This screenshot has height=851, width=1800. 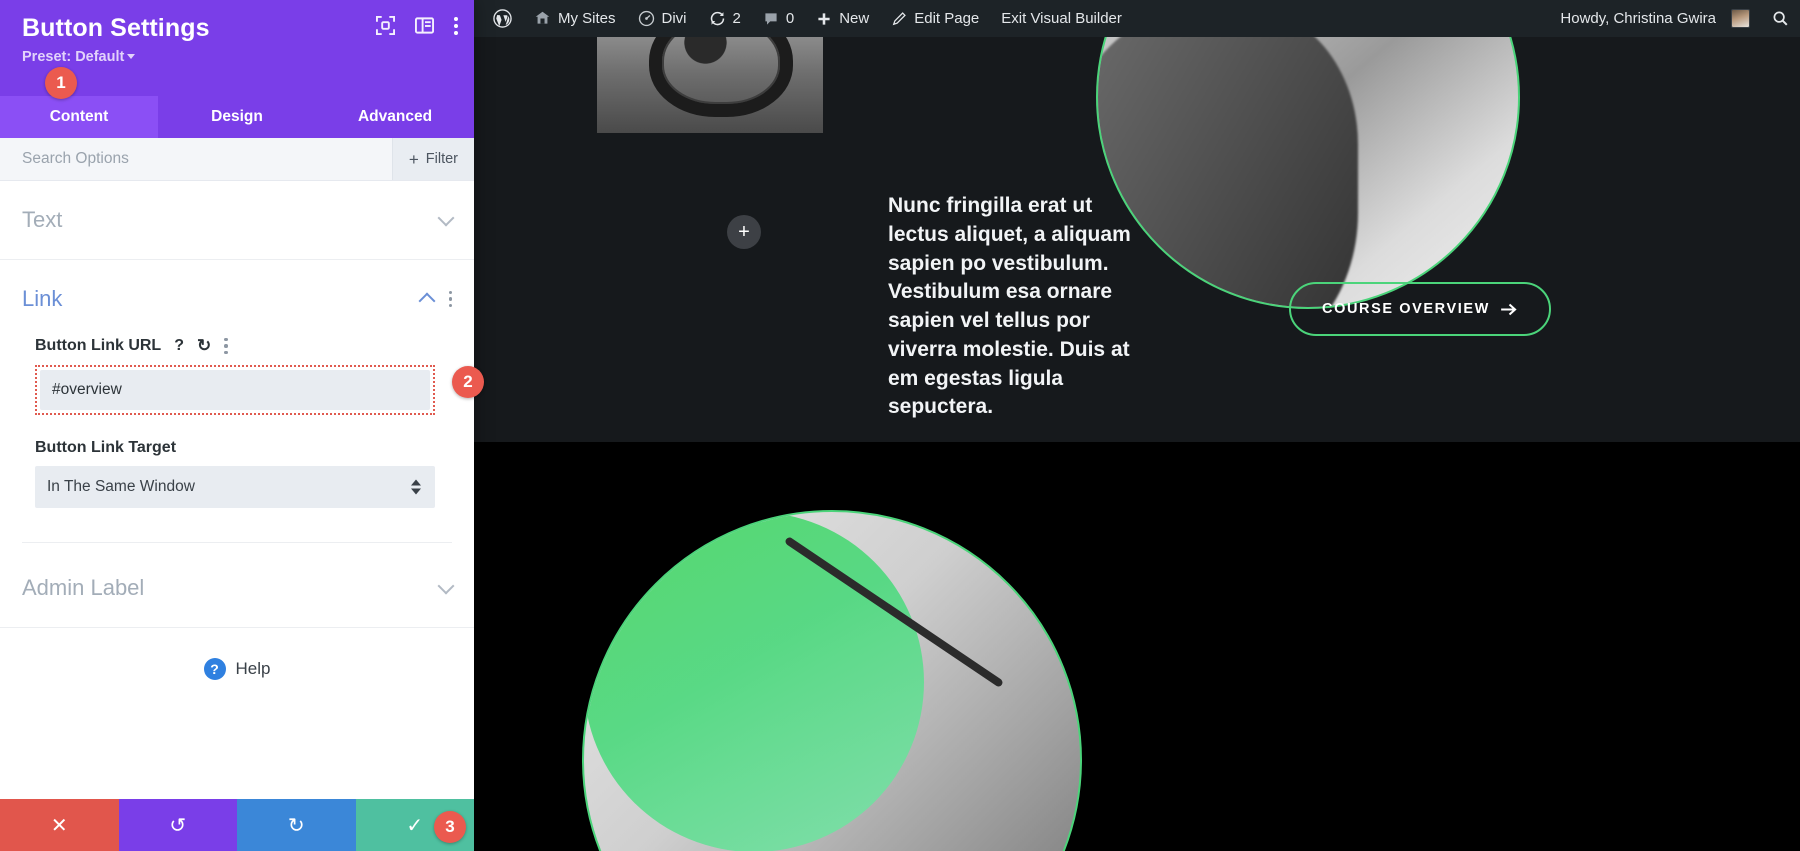 I want to click on filter-button: + Filter, so click(x=432, y=159).